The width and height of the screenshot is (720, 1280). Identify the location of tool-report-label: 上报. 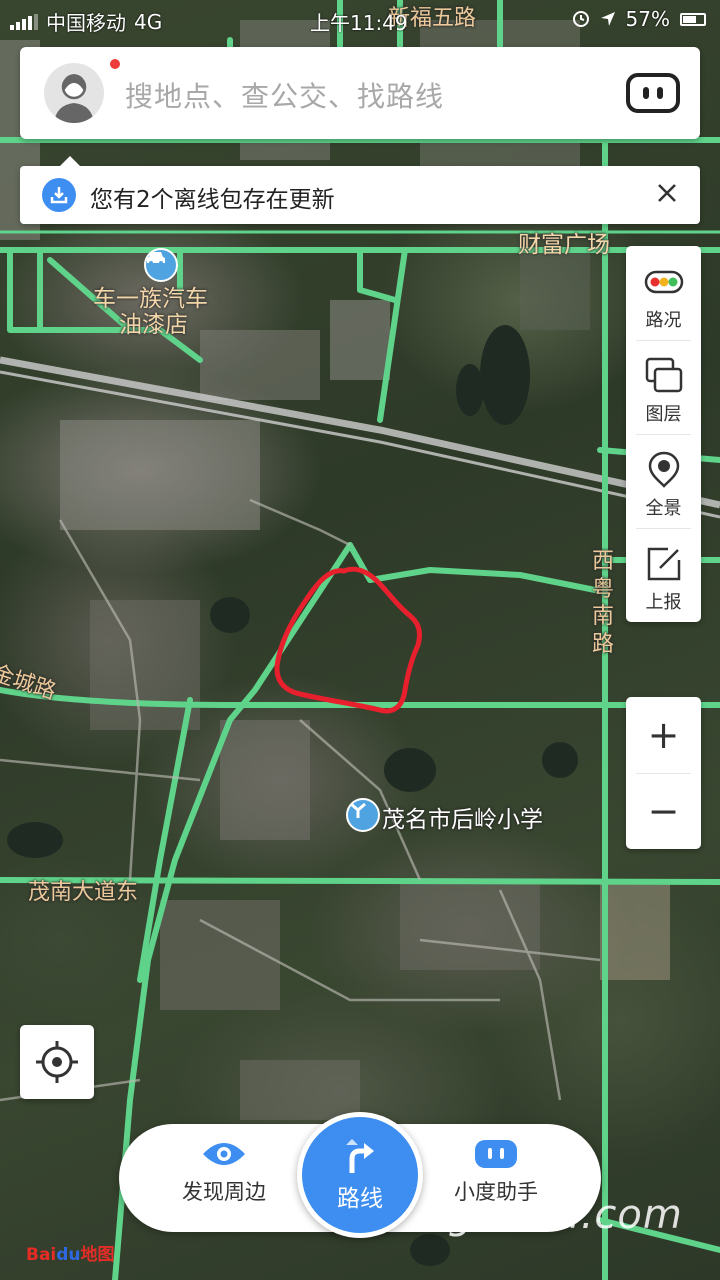
(663, 602).